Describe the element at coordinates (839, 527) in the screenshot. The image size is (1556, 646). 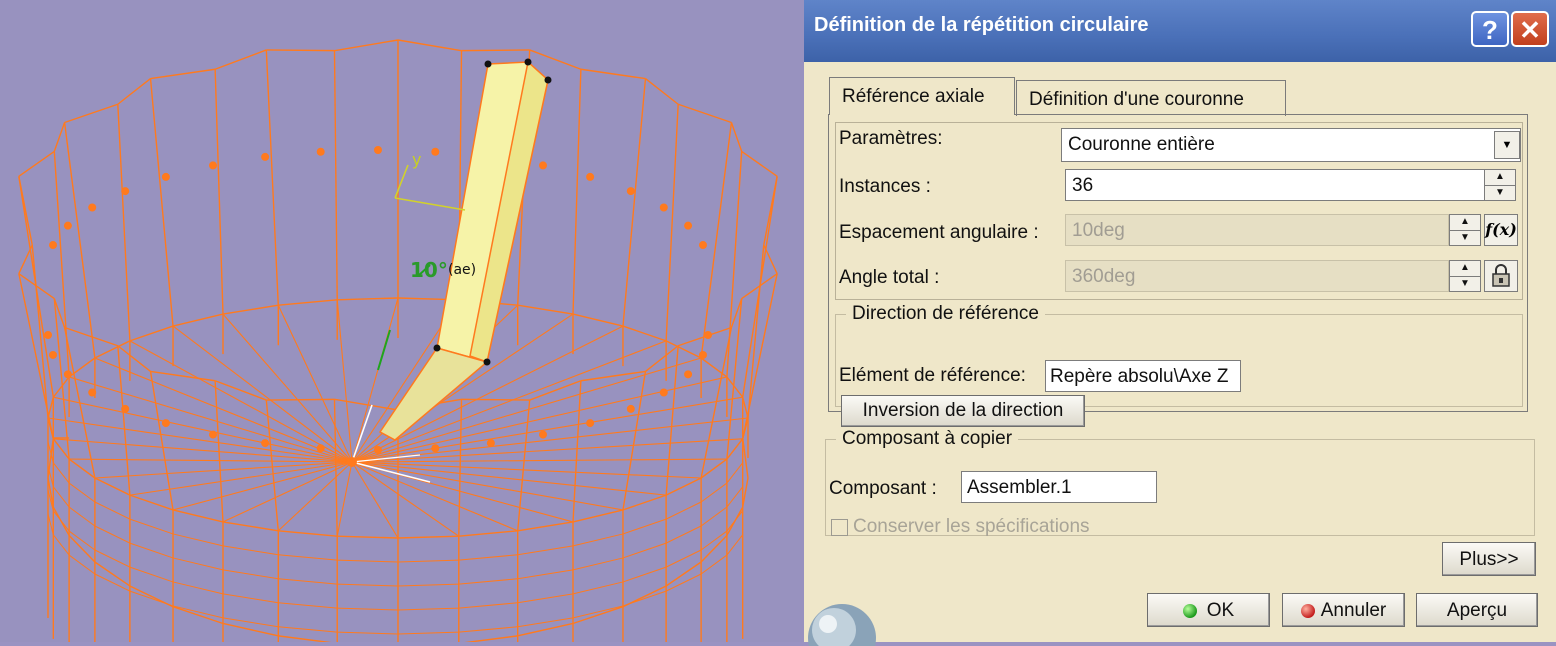
I see `keep-specifications-checkbox` at that location.